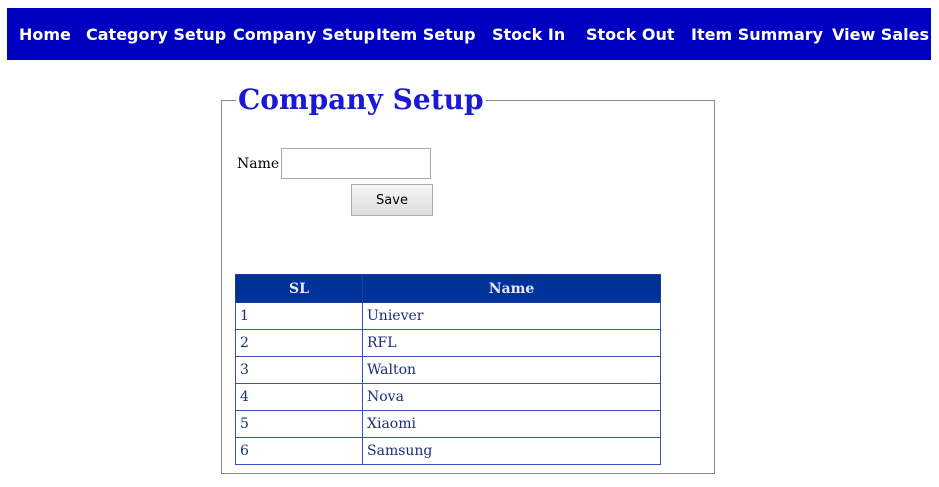 The height and width of the screenshot is (487, 939). Describe the element at coordinates (511, 451) in the screenshot. I see `cell-name: Samsung` at that location.